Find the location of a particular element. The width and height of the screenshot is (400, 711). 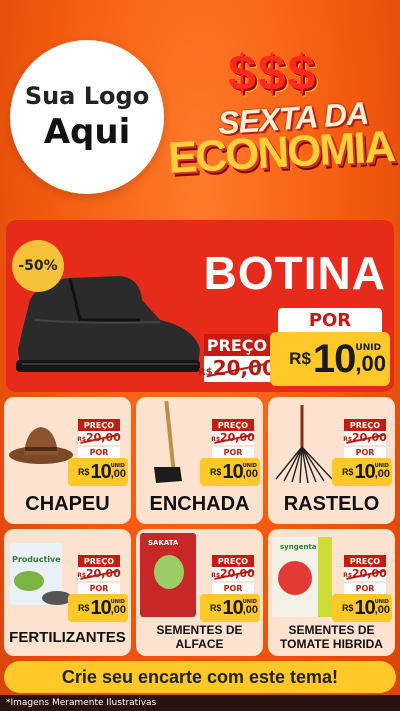

dollar-sign-1: $ is located at coordinates (242, 73).